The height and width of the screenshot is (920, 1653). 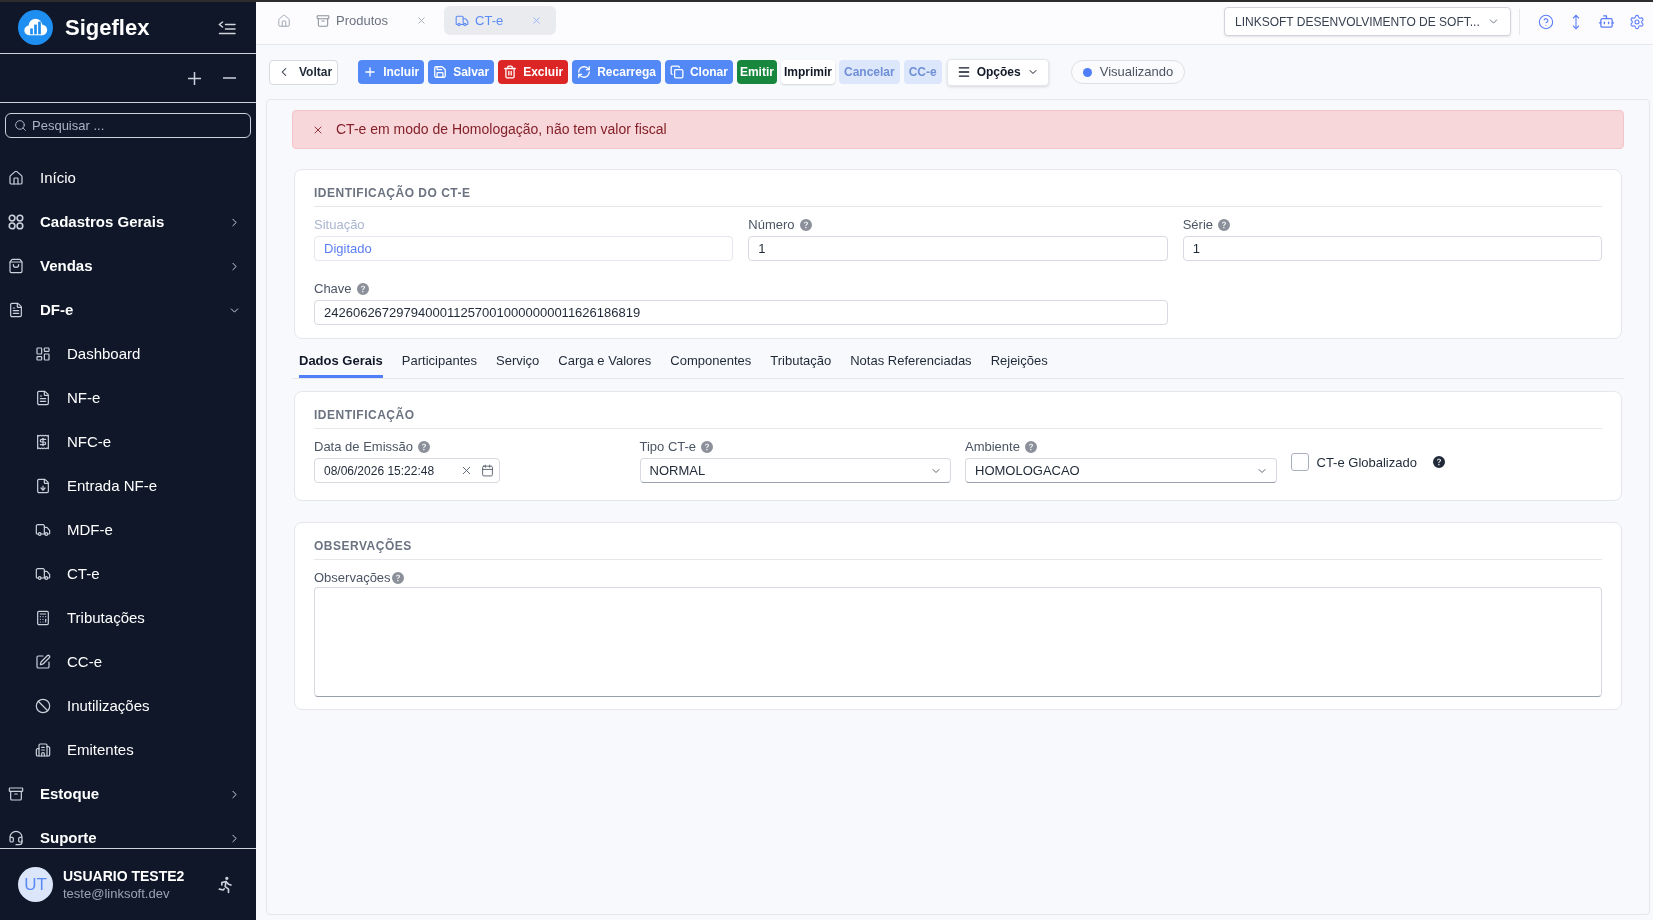 What do you see at coordinates (43, 750) in the screenshot?
I see `building-icon` at bounding box center [43, 750].